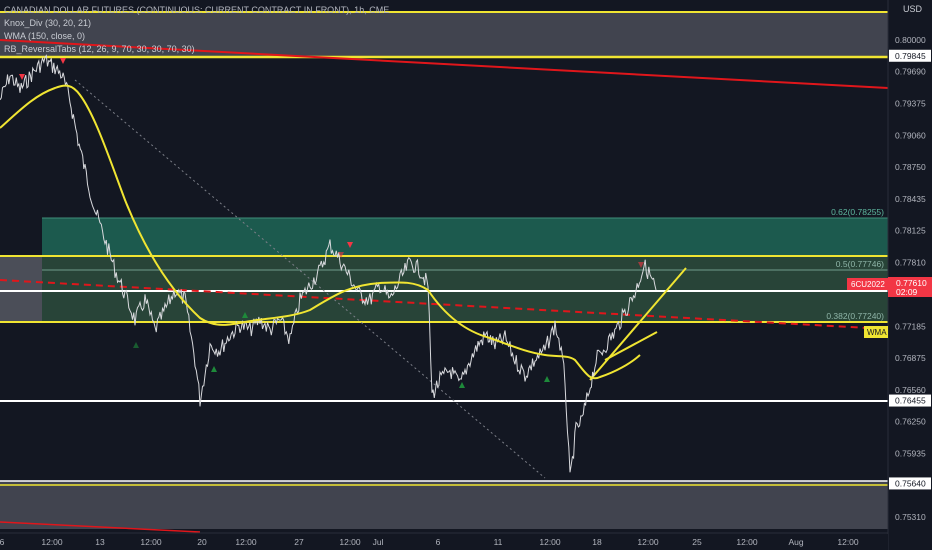 This screenshot has height=550, width=932. What do you see at coordinates (910, 326) in the screenshot?
I see `price-tick-label: 0.77185` at bounding box center [910, 326].